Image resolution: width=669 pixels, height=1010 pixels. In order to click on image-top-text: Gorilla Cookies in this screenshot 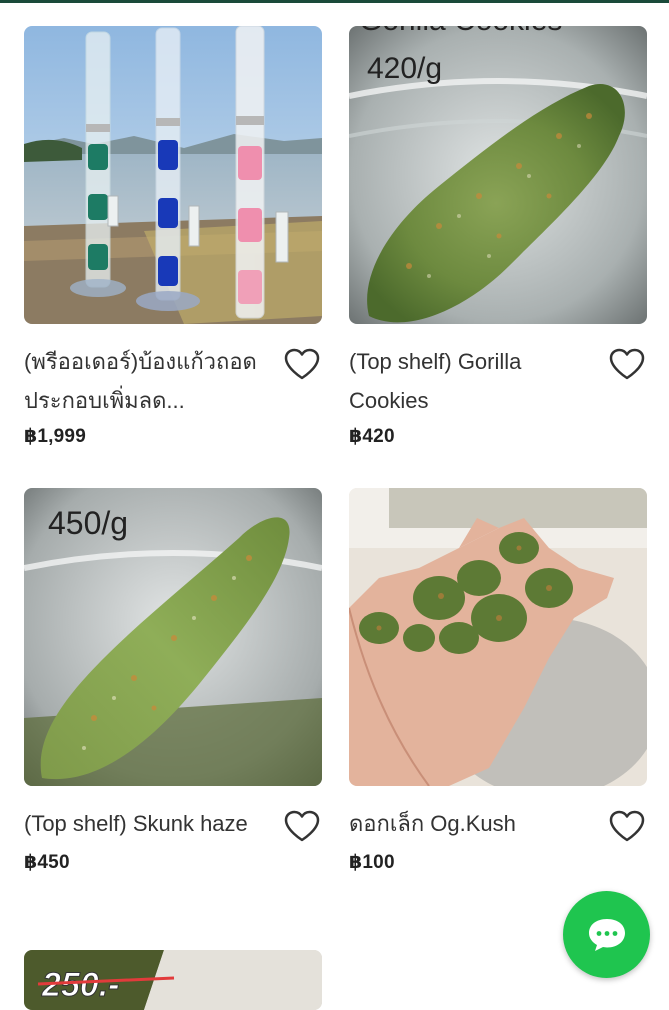, I will do `click(460, 31)`.